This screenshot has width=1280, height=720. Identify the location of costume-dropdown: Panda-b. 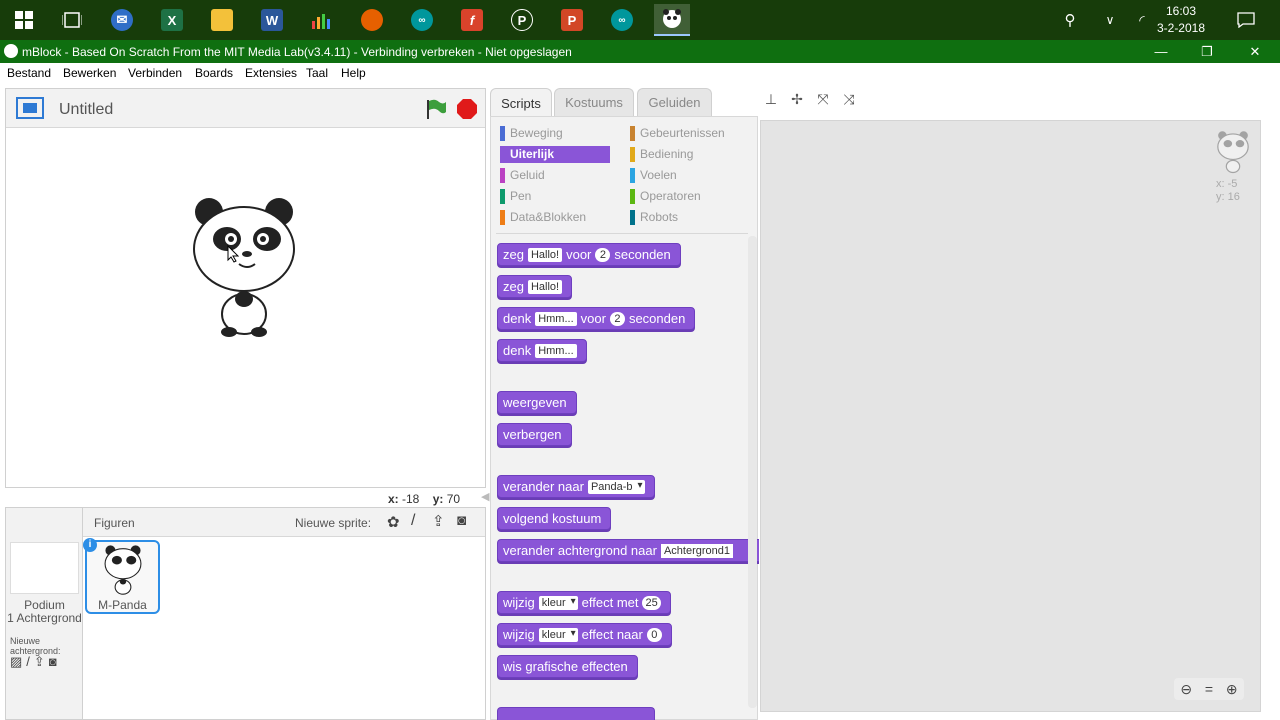
(616, 486).